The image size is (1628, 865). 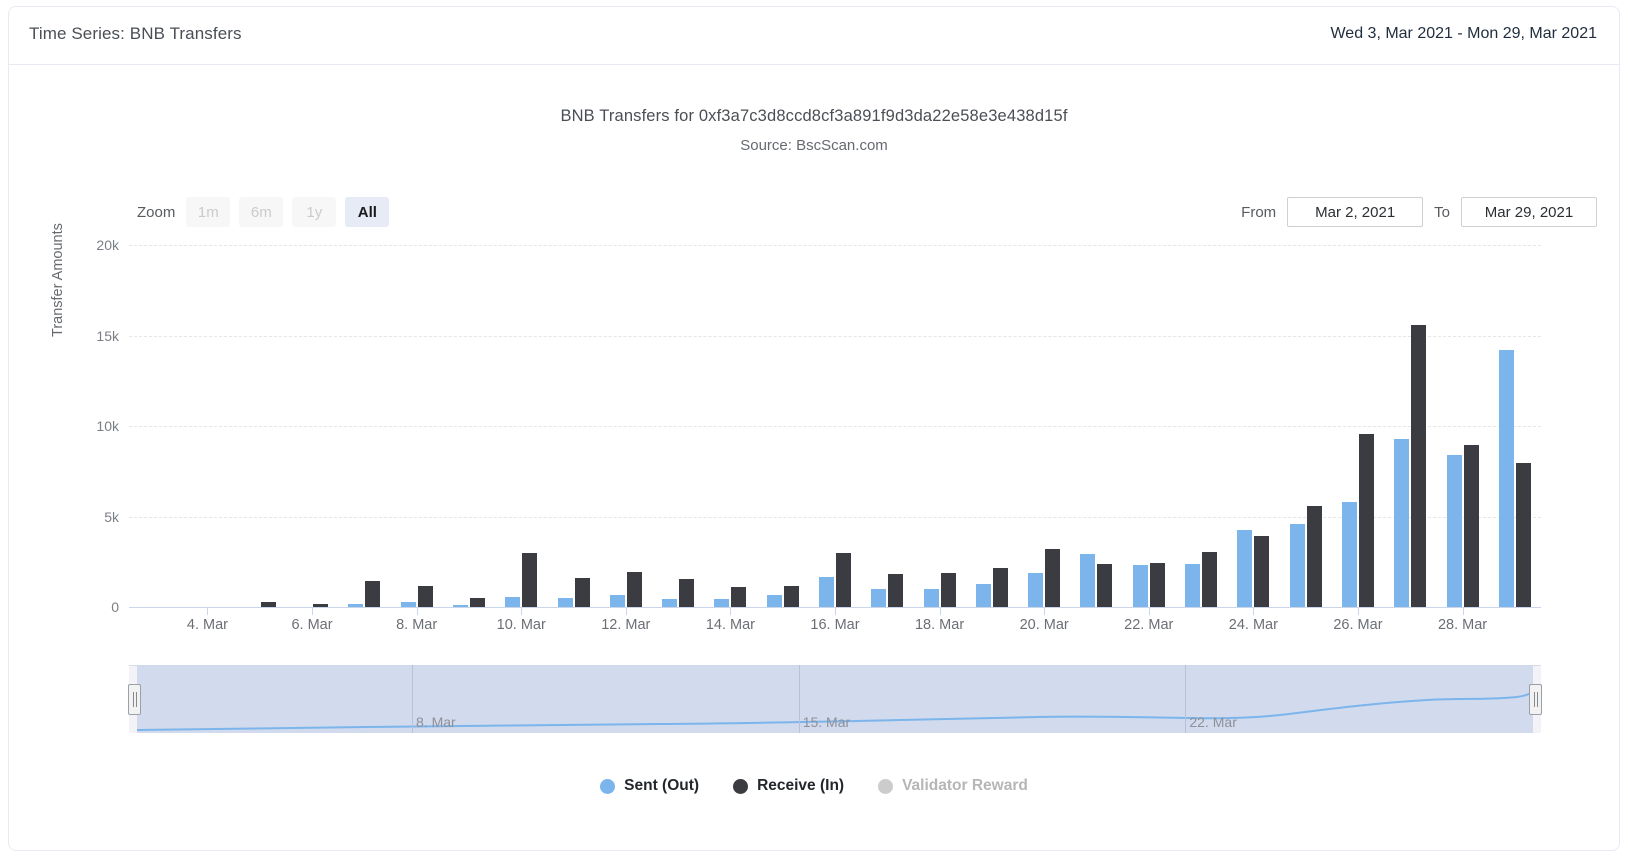 What do you see at coordinates (107, 426) in the screenshot?
I see `y-axis-tick-label: 10k` at bounding box center [107, 426].